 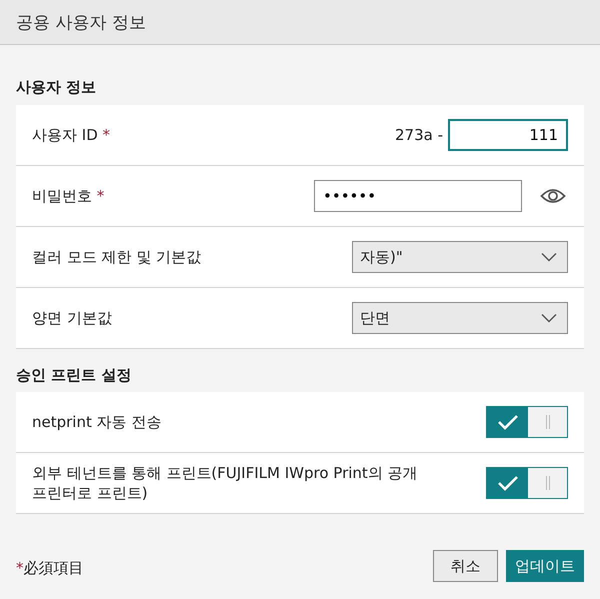 What do you see at coordinates (68, 196) in the screenshot?
I see `field-label: 비밀번호 *` at bounding box center [68, 196].